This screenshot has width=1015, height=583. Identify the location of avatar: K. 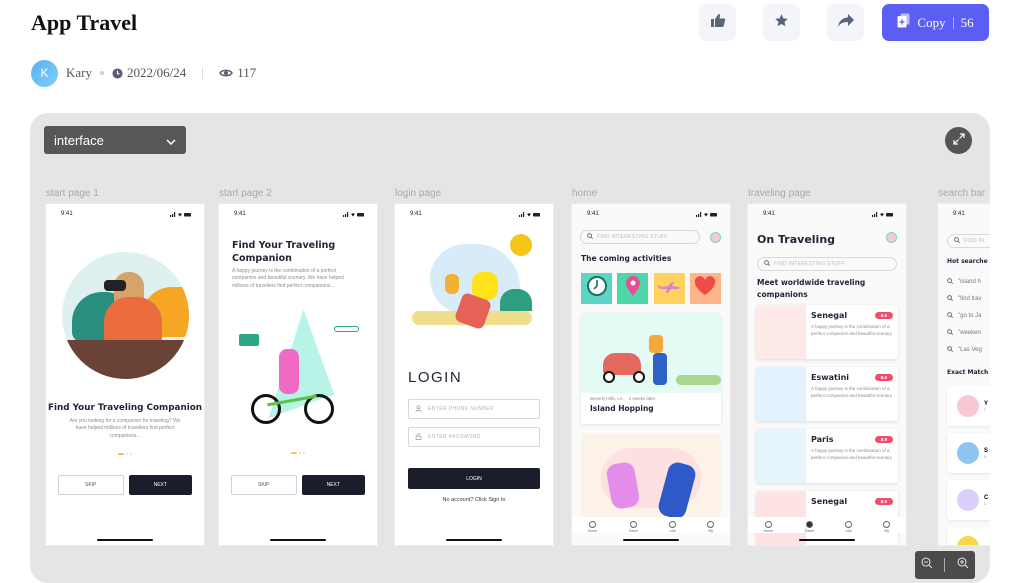
(44, 73).